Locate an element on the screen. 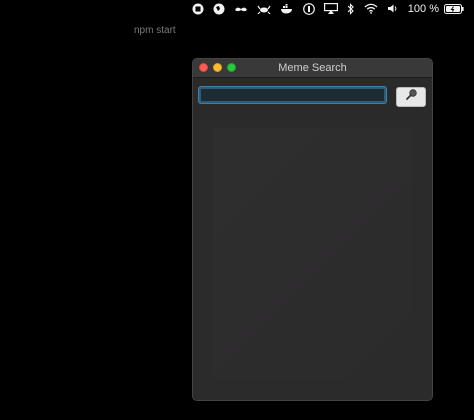 This screenshot has height=420, width=474. window-controls is located at coordinates (220, 67).